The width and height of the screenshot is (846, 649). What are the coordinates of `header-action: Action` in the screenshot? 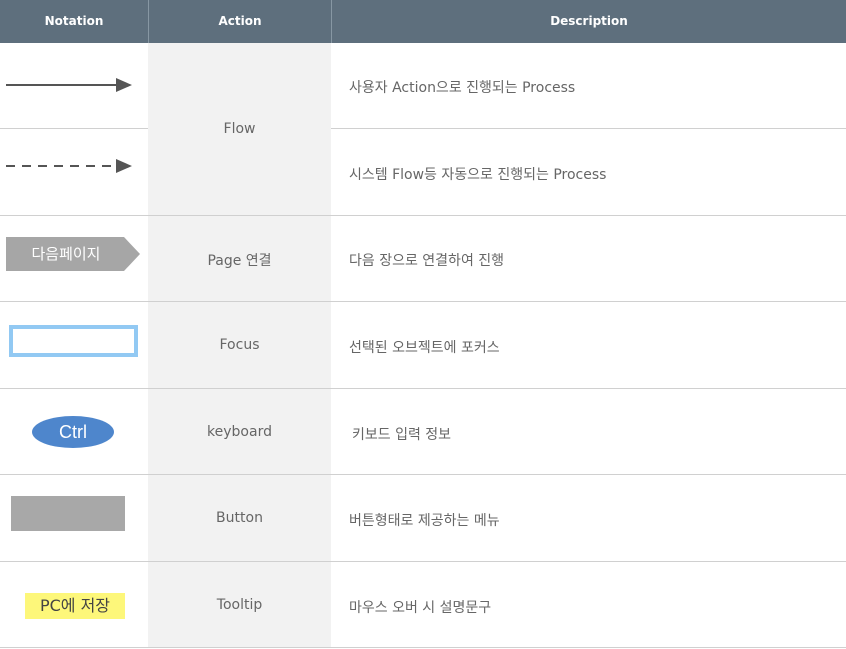 It's located at (240, 21).